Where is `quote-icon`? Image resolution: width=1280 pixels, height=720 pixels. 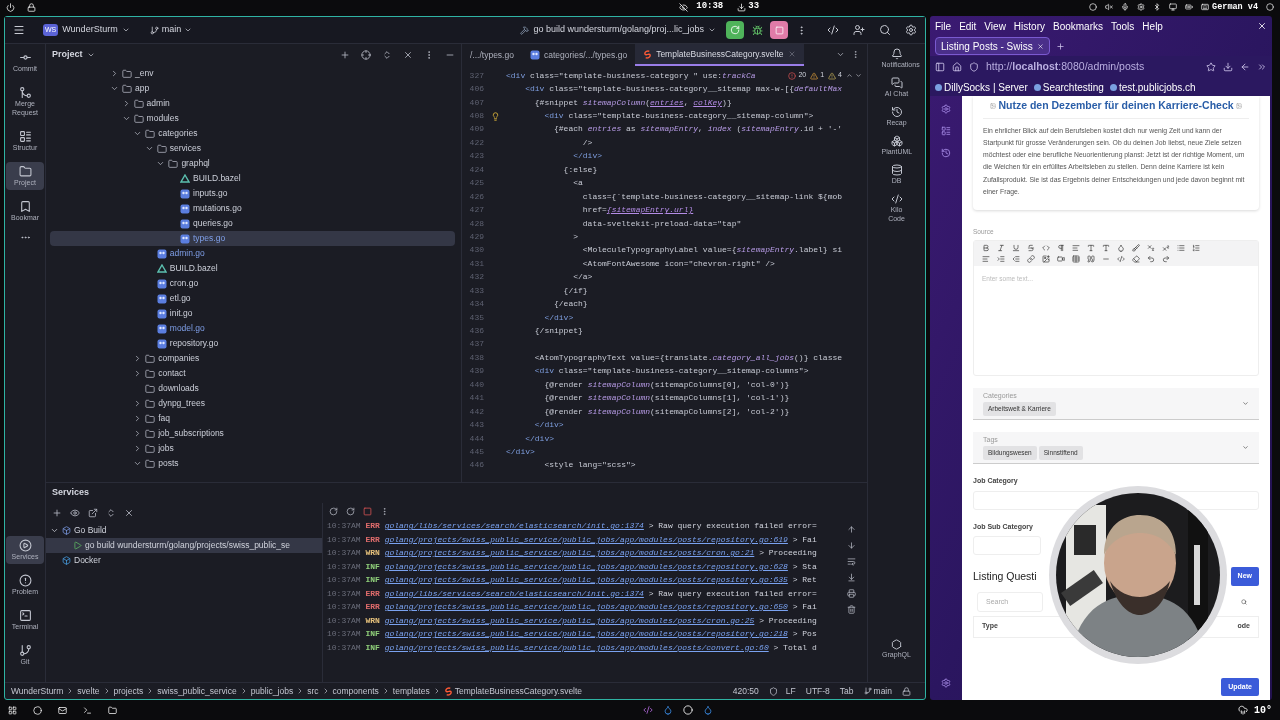 quote-icon is located at coordinates (1091, 258).